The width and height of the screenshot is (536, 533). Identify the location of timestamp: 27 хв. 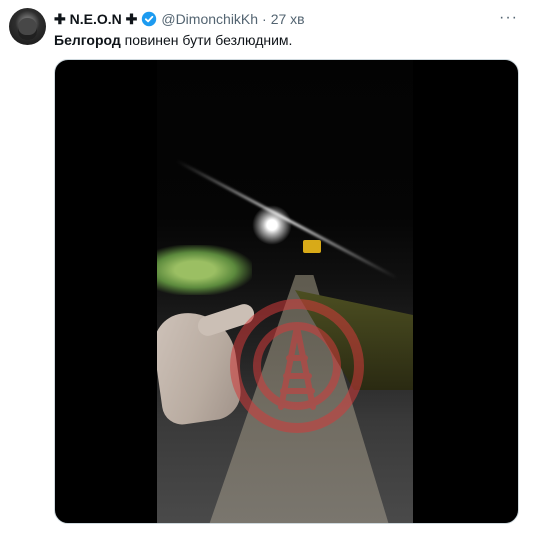
(288, 19).